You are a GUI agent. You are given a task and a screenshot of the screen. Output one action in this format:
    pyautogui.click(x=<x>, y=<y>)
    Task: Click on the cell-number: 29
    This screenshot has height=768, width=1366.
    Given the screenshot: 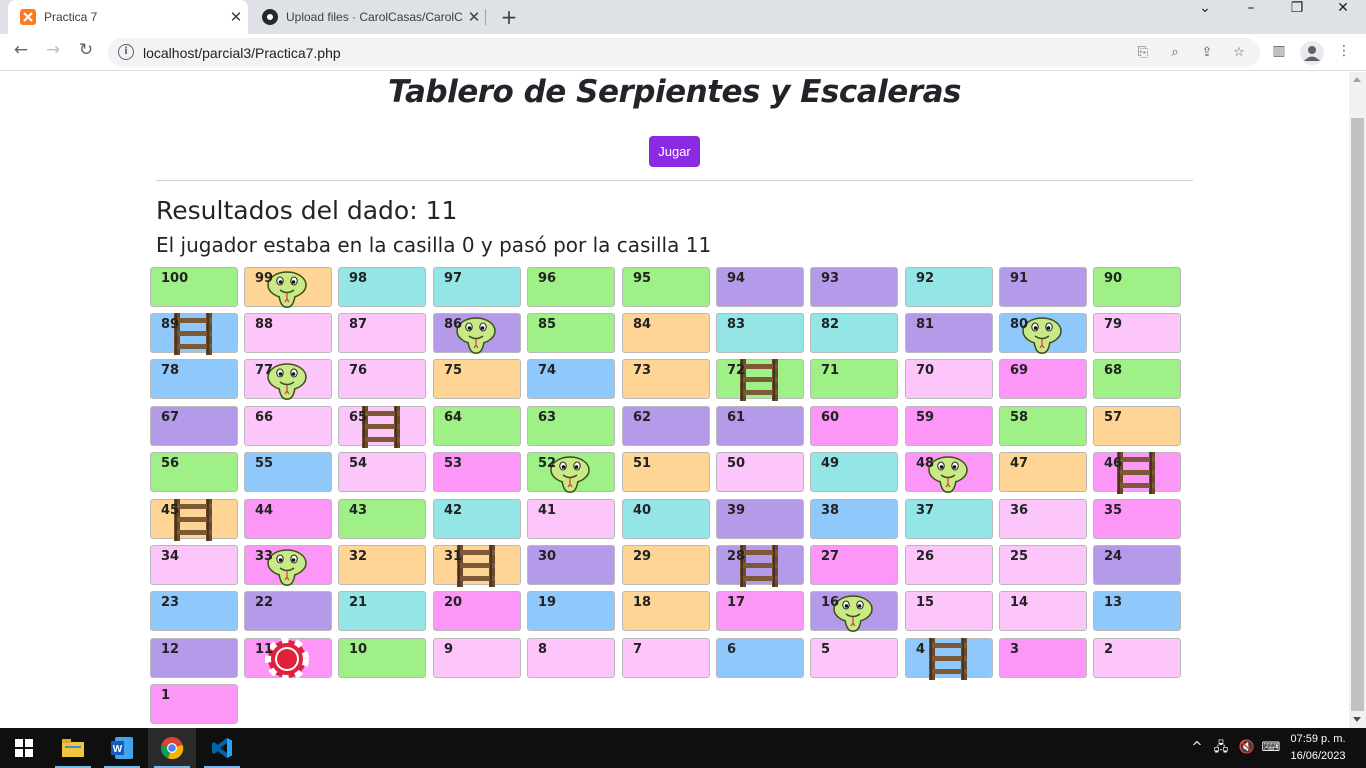 What is the action you would take?
    pyautogui.click(x=642, y=556)
    